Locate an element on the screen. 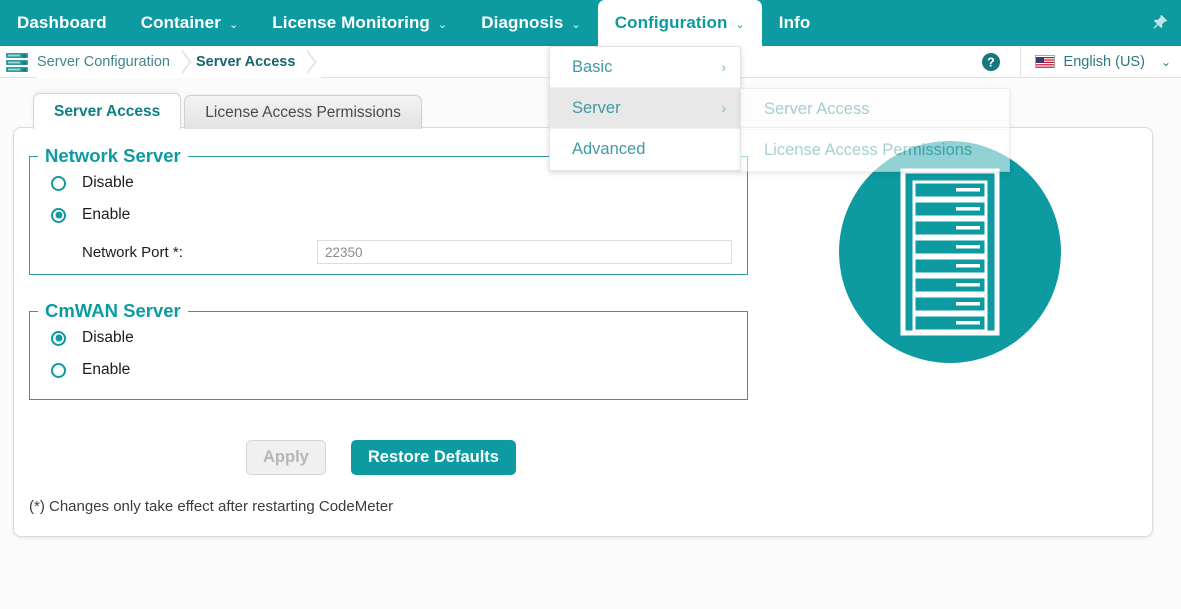 The width and height of the screenshot is (1181, 609). cmwan-server-legend: CmWAN Server is located at coordinates (113, 310).